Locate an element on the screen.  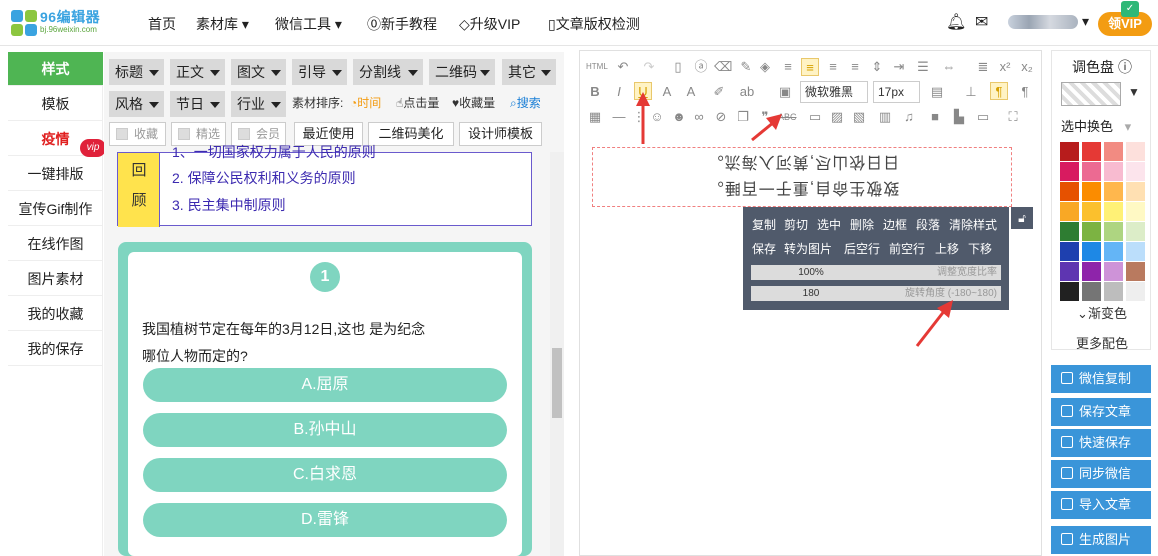
user-caret-down-icon: ▾ is located at coordinates (1085, 21).